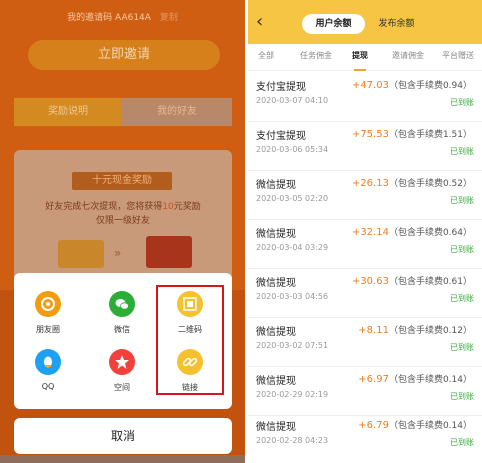 The width and height of the screenshot is (482, 463). I want to click on record-date: 2020-03-06 05:34, so click(292, 149).